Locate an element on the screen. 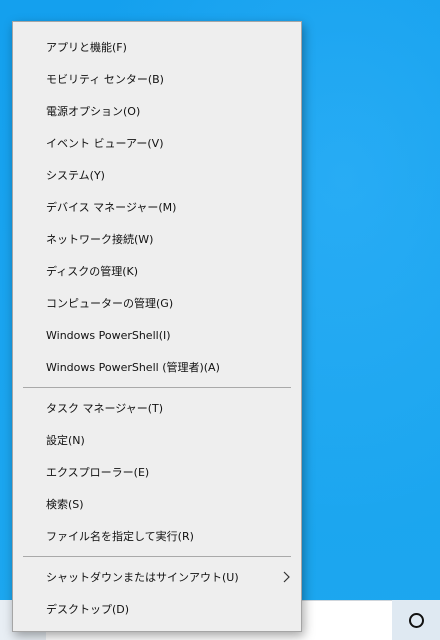 This screenshot has width=440, height=640. menu-item-label: エクスプローラー(E) is located at coordinates (98, 472).